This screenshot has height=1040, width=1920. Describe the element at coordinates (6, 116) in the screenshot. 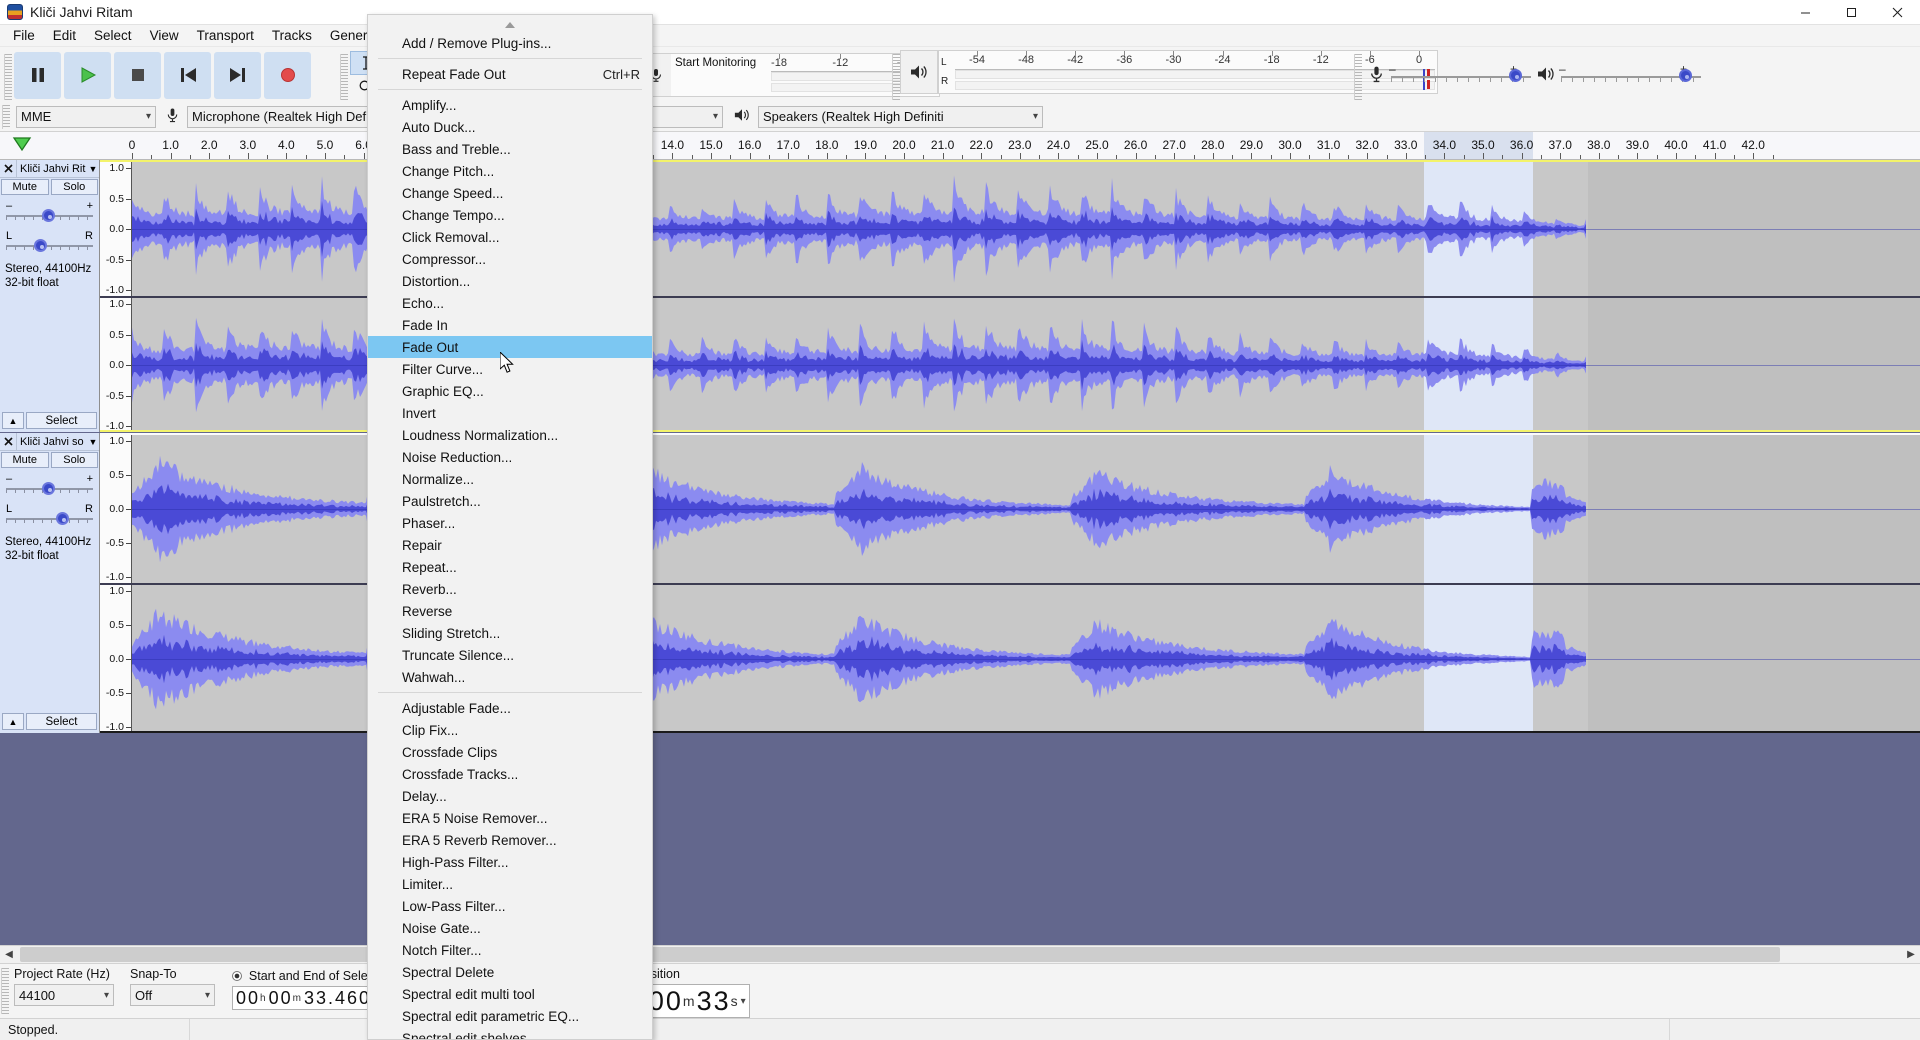

I see `device-grip` at that location.